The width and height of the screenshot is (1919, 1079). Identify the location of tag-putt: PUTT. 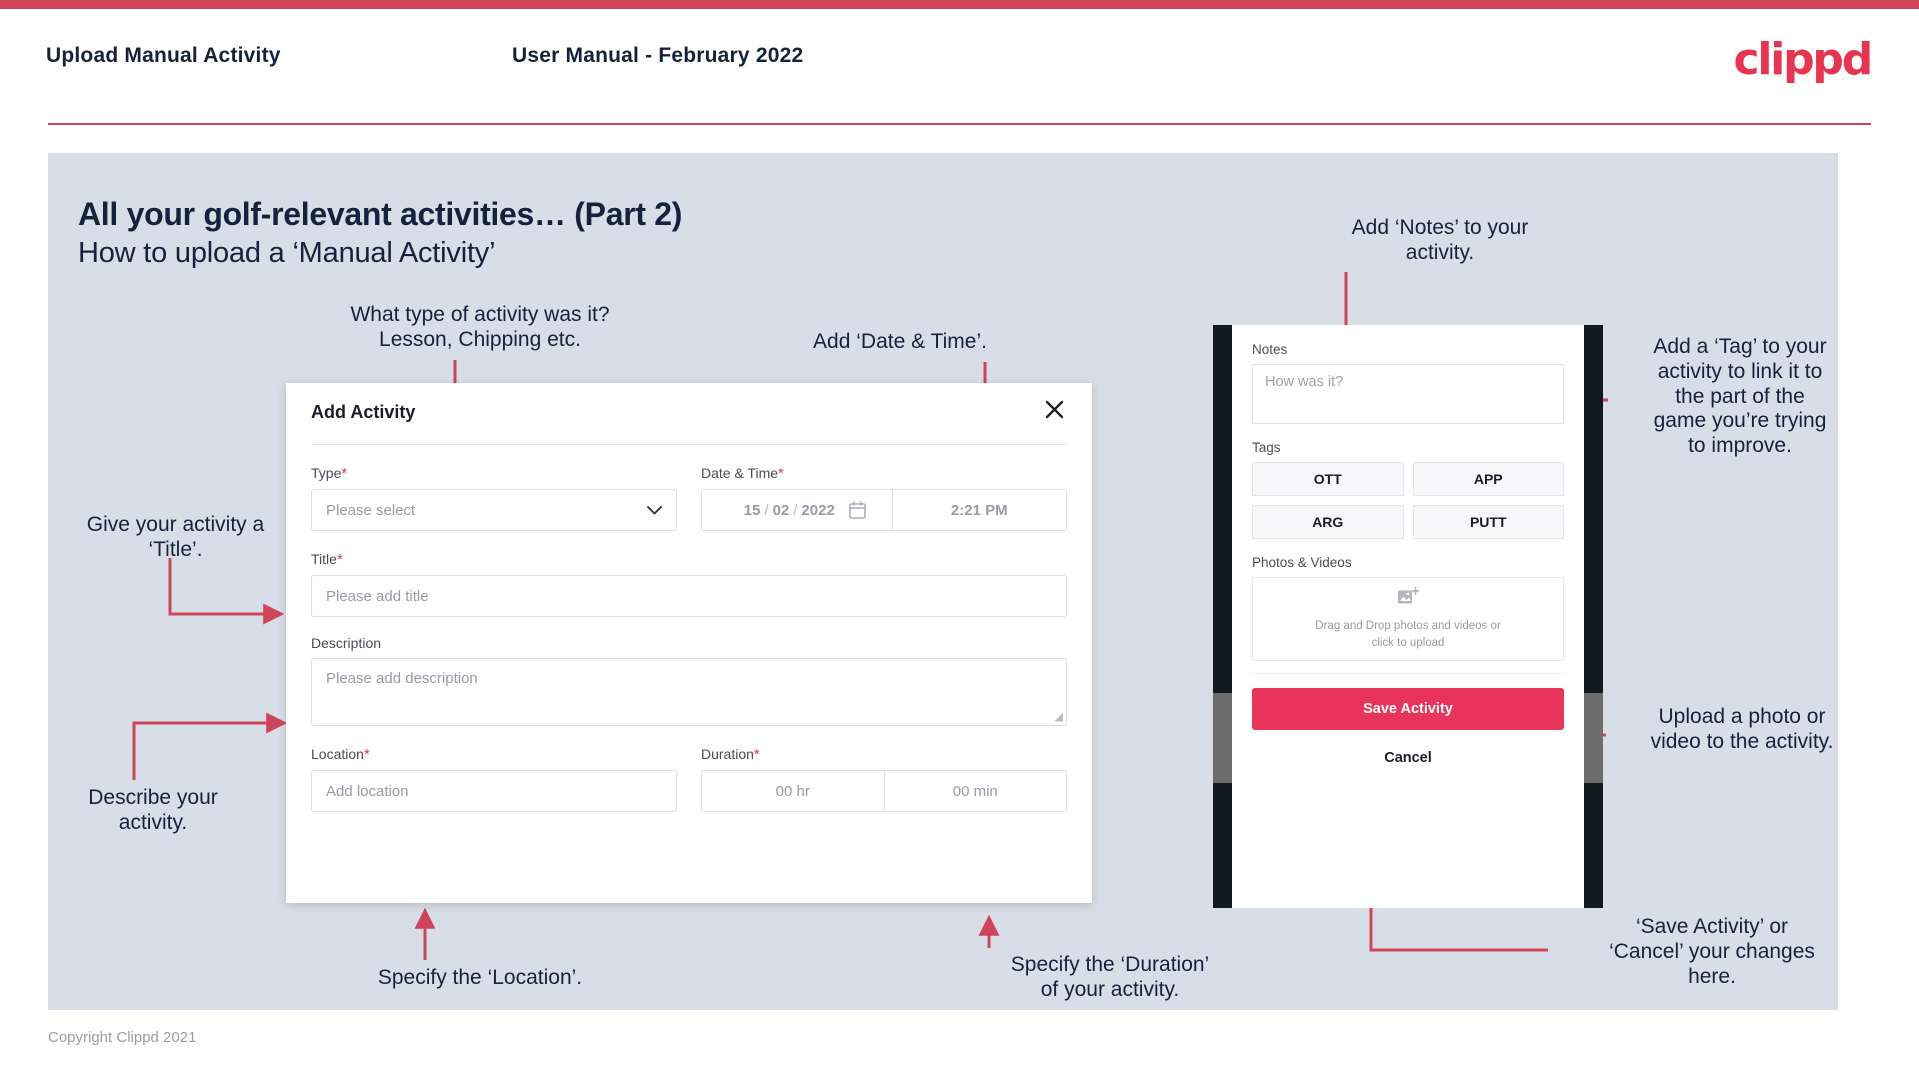
(1488, 522).